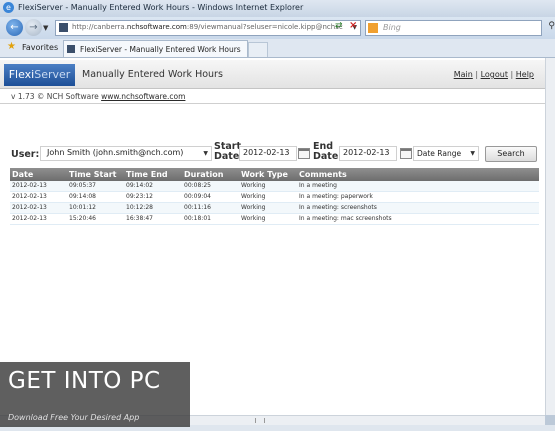 This screenshot has height=431, width=555. I want to click on table-cell: In a meeting, so click(318, 185).